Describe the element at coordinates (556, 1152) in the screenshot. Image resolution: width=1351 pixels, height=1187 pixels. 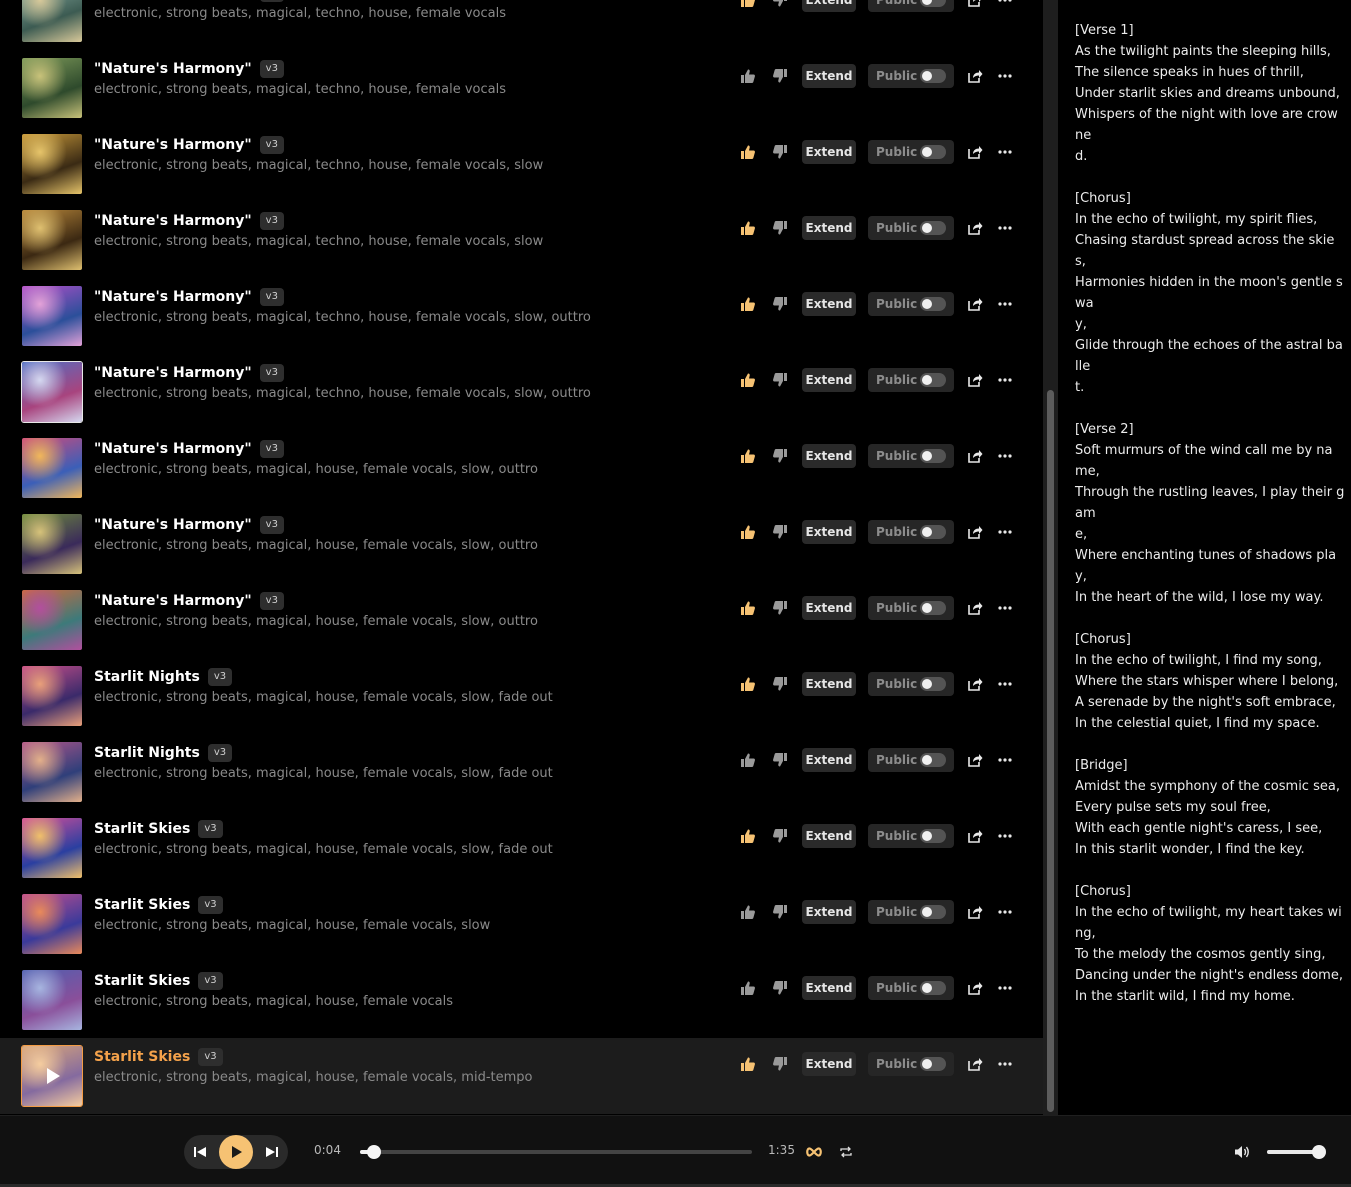
I see `progress-slider` at that location.